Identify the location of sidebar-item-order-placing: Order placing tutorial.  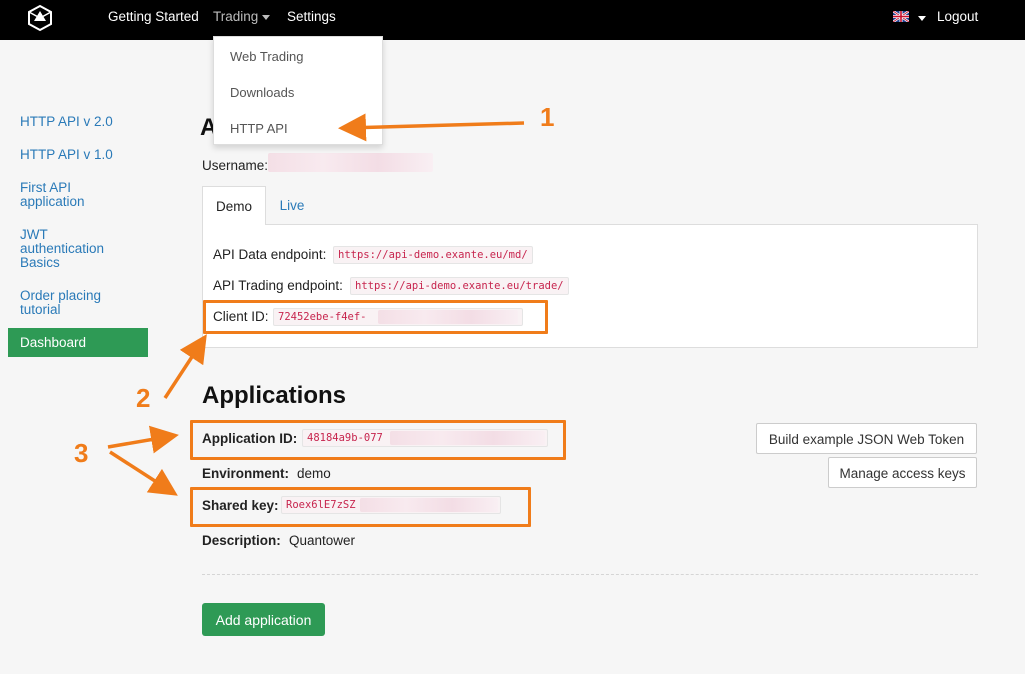
(70, 303).